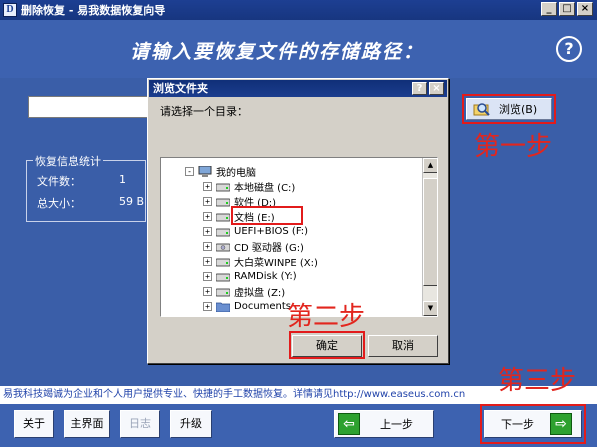 The image size is (597, 447). I want to click on size-value: 59 B, so click(132, 201).